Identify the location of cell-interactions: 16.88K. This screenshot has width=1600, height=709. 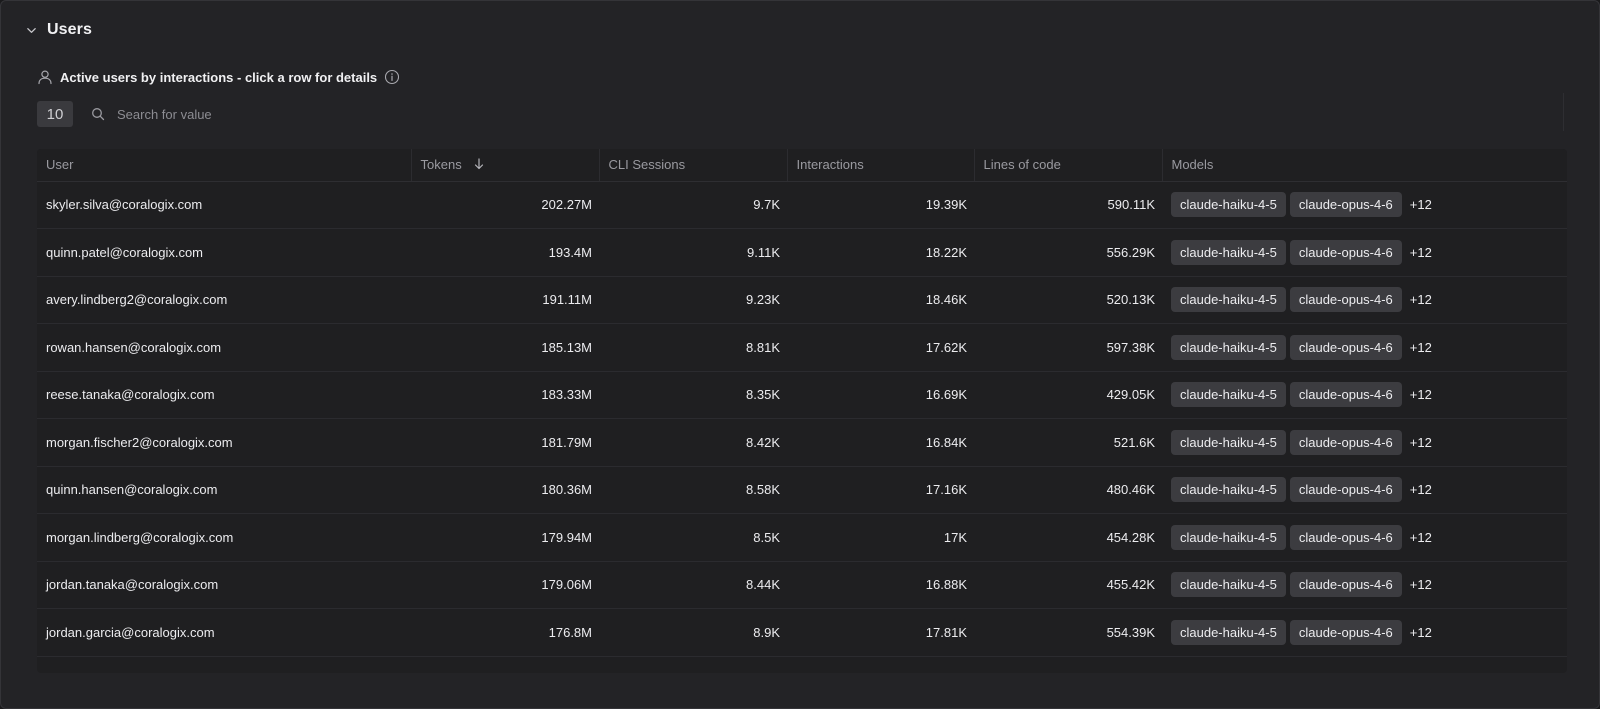
(880, 585).